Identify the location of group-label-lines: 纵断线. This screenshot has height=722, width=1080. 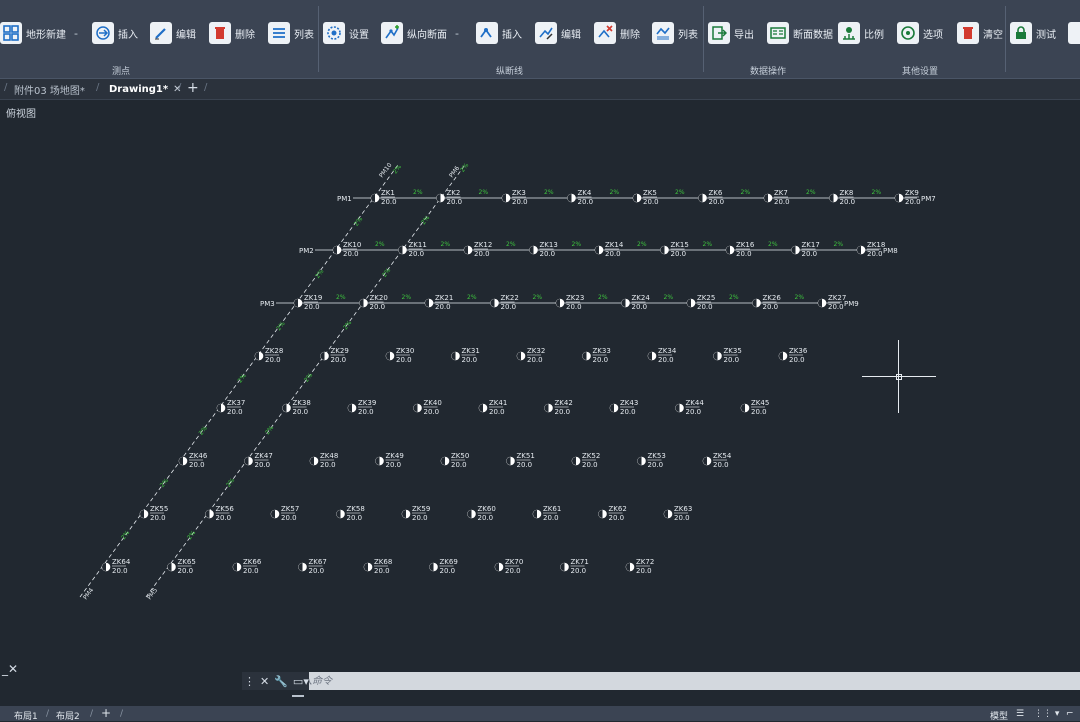
(510, 72).